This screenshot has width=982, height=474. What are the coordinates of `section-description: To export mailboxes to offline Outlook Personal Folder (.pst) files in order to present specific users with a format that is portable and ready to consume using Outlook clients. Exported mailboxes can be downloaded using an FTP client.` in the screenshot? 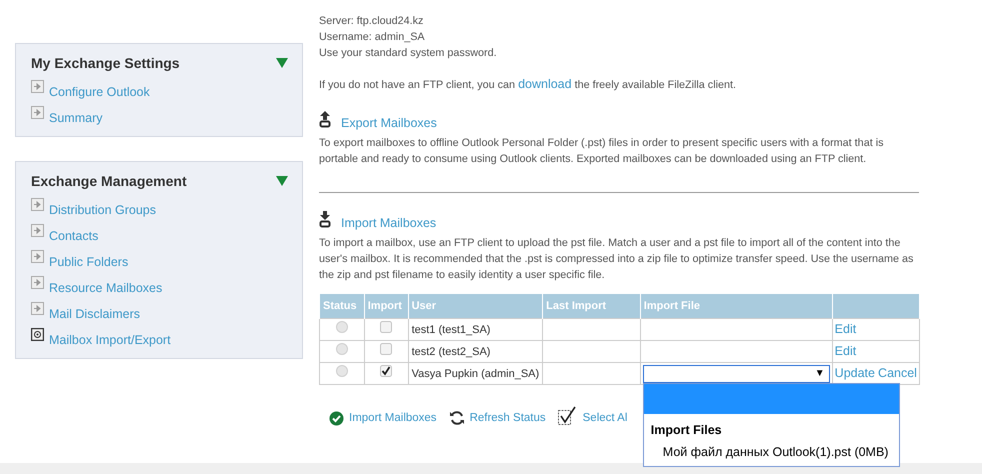 It's located at (601, 151).